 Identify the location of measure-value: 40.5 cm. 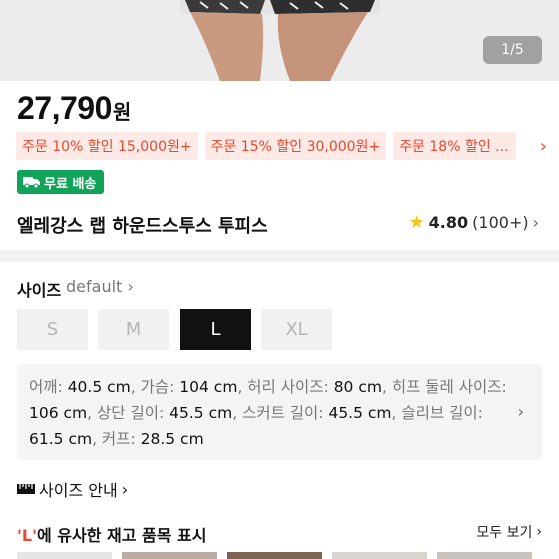
(99, 387).